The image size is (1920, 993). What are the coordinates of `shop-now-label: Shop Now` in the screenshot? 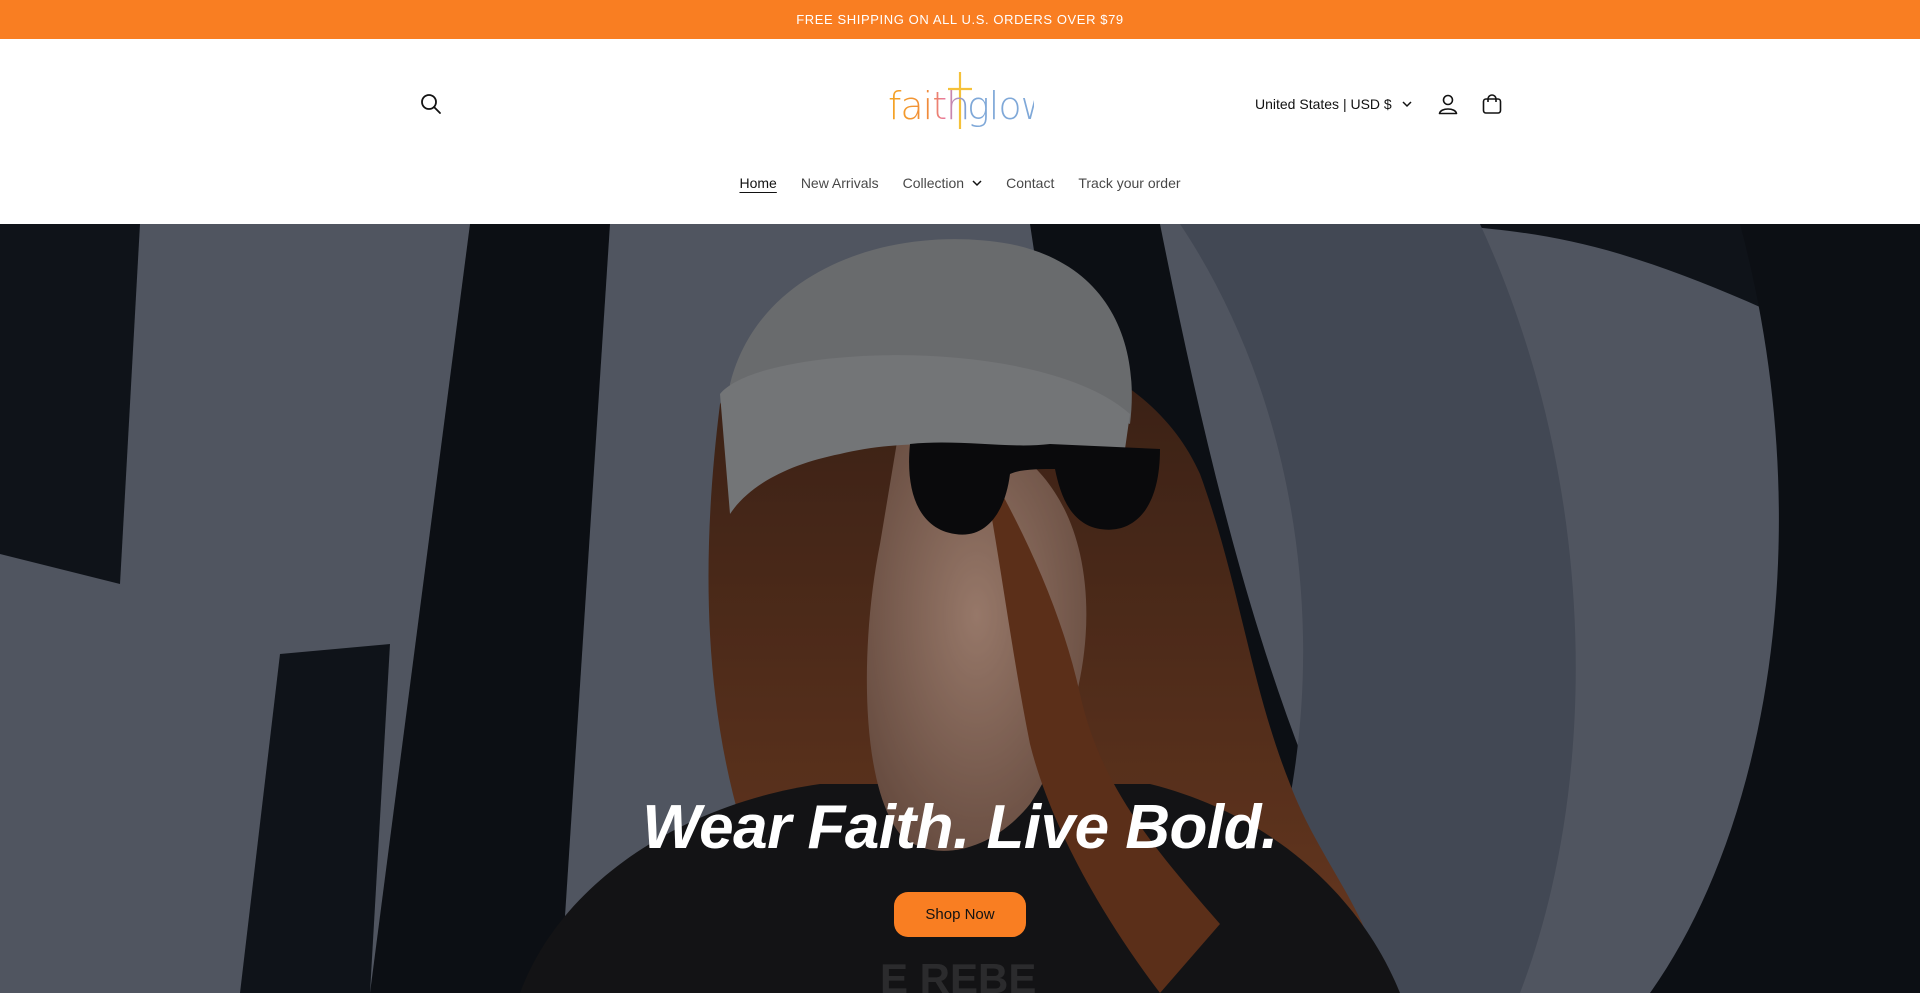 It's located at (960, 914).